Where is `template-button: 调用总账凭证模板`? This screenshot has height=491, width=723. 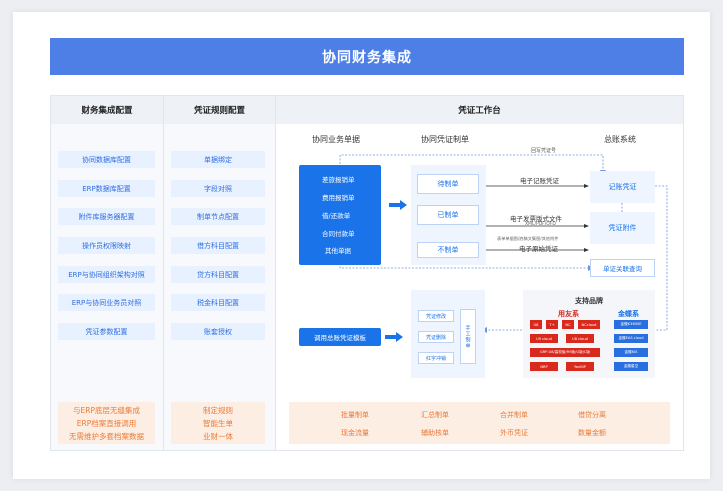 template-button: 调用总账凭证模板 is located at coordinates (340, 337).